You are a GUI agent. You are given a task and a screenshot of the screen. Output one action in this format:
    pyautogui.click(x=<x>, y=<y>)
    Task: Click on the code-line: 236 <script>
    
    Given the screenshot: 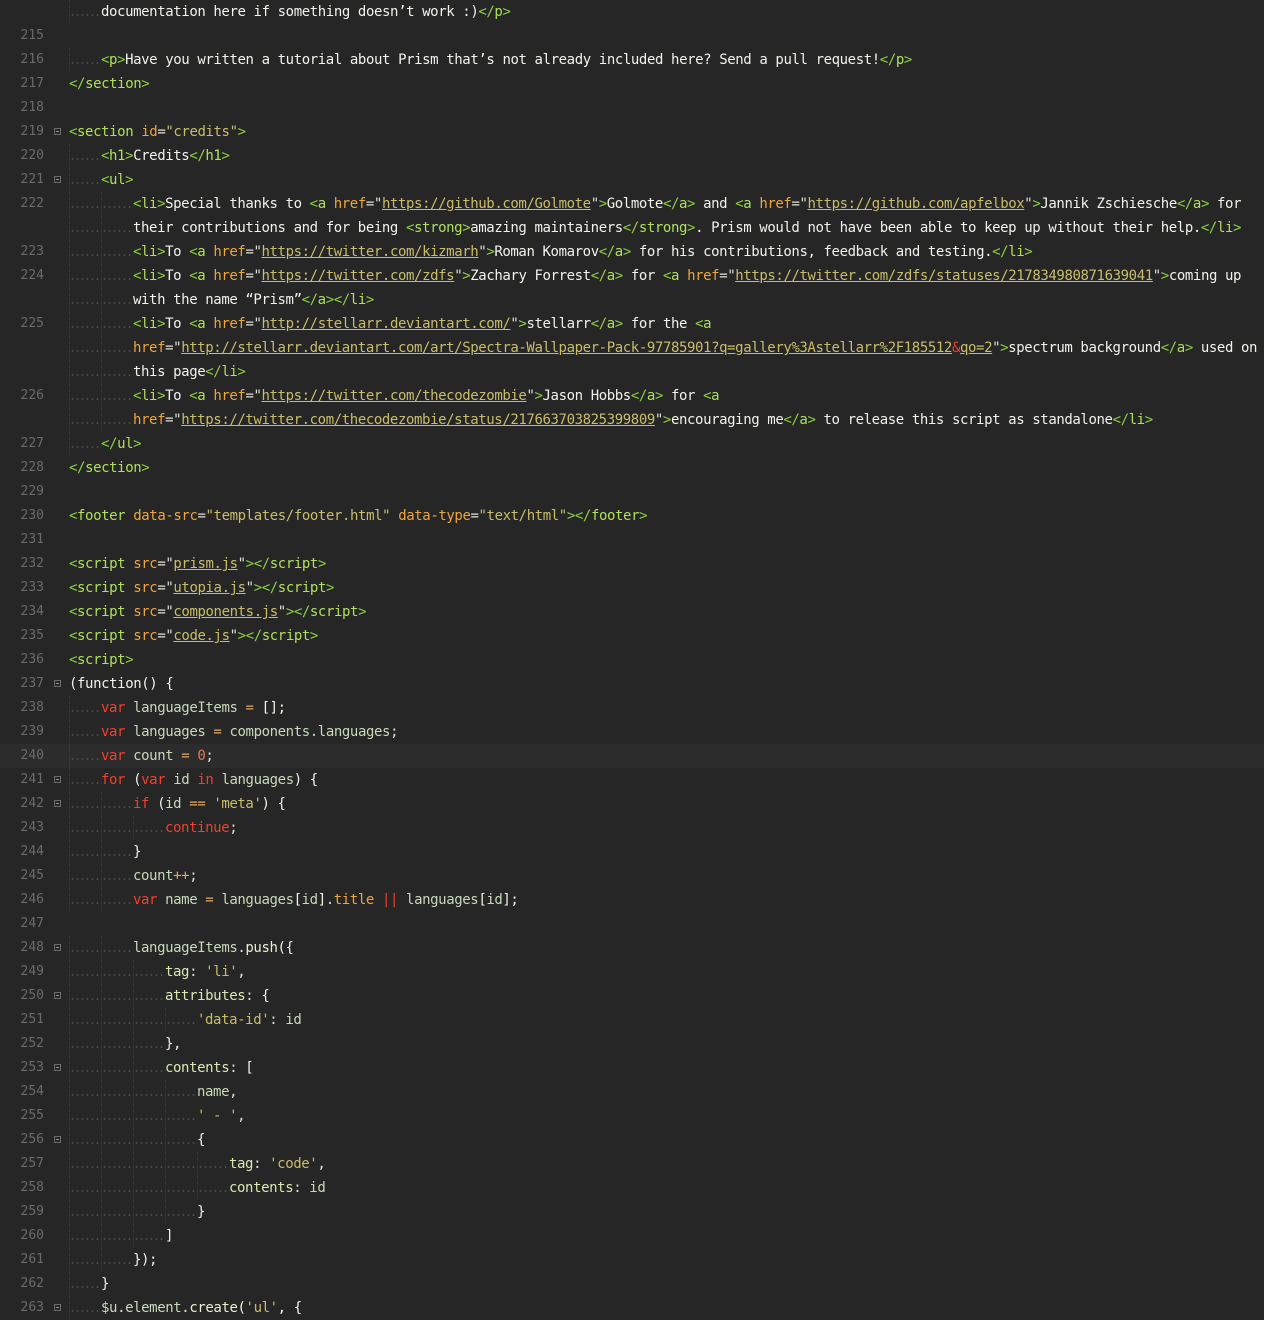 What is the action you would take?
    pyautogui.click(x=632, y=660)
    